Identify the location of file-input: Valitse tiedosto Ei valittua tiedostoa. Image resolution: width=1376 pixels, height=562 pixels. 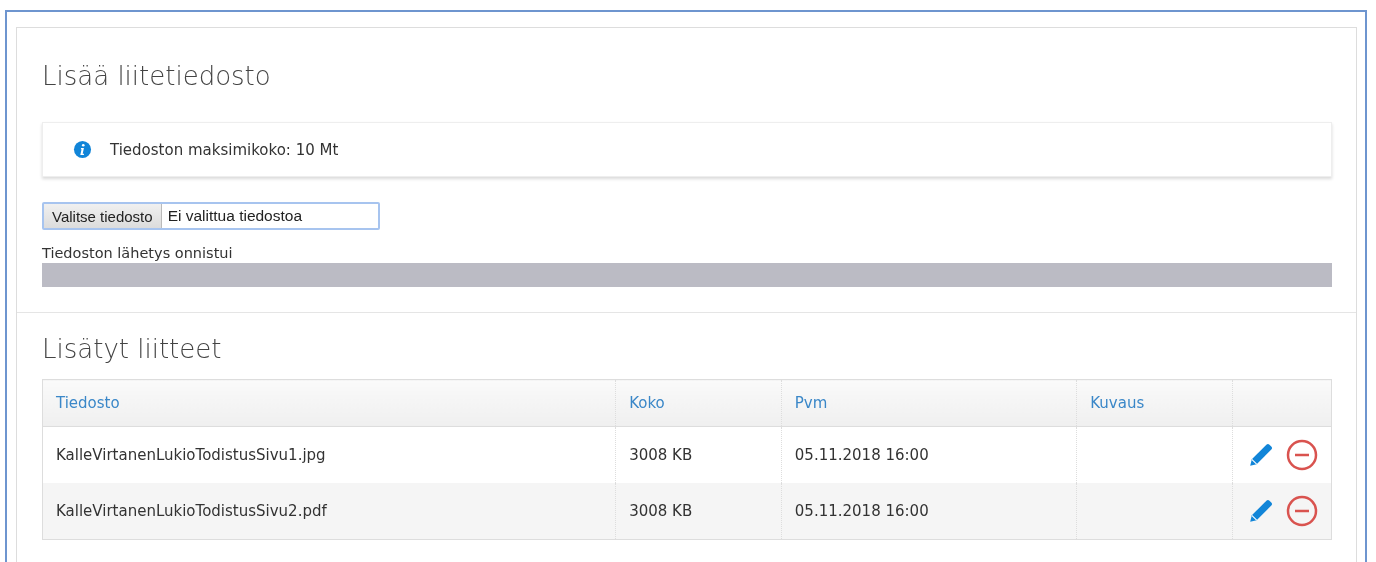
(211, 216).